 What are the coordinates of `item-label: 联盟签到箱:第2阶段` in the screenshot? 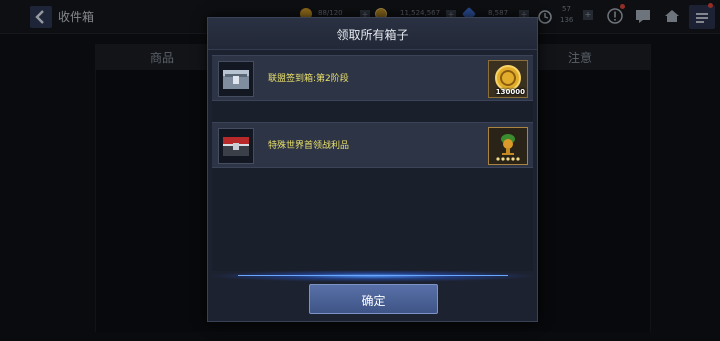 It's located at (308, 79).